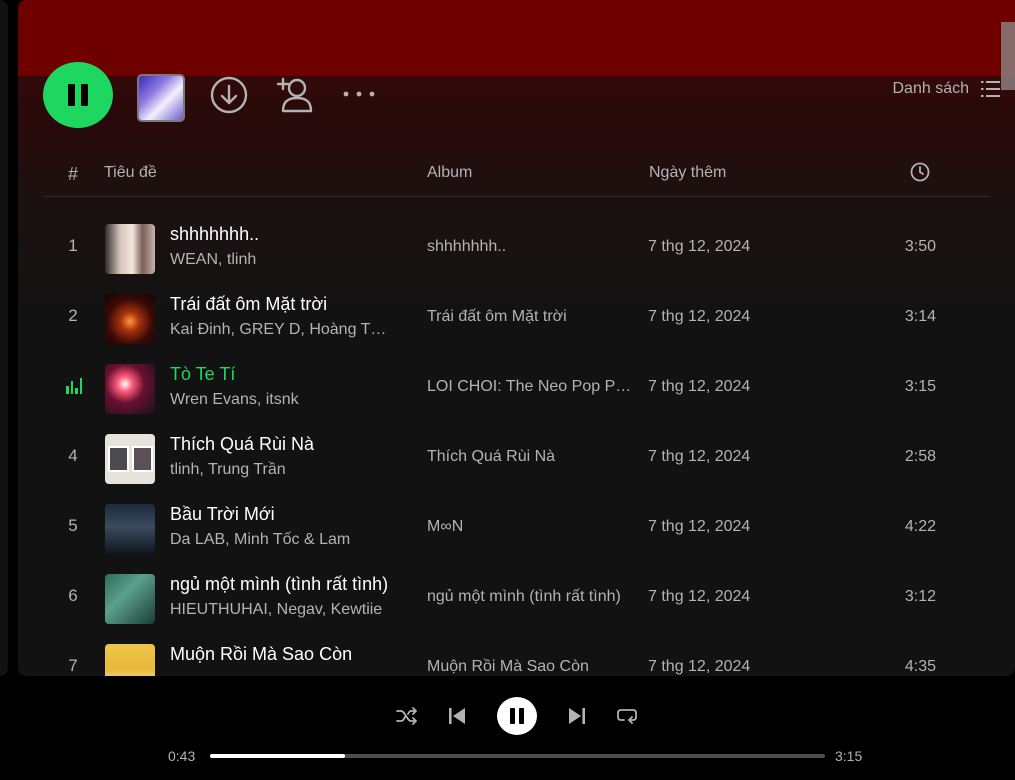 This screenshot has width=1015, height=780. Describe the element at coordinates (260, 540) in the screenshot. I see `track-artists: Da LAB, Minh Tốc & Lam` at that location.